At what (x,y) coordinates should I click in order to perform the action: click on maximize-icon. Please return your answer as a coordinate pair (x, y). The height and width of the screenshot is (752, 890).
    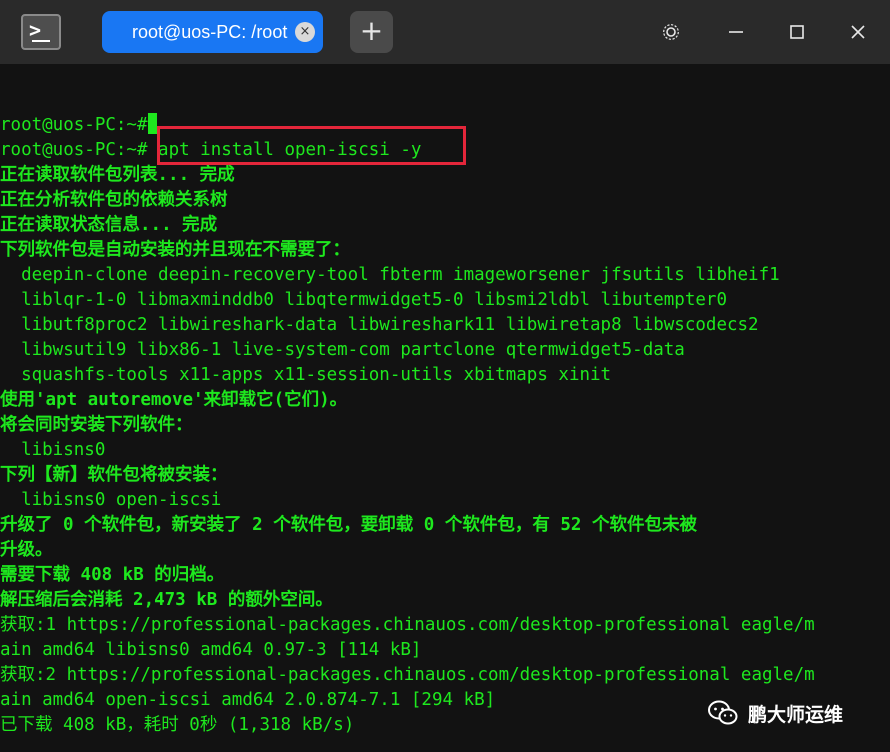
    Looking at the image, I should click on (797, 32).